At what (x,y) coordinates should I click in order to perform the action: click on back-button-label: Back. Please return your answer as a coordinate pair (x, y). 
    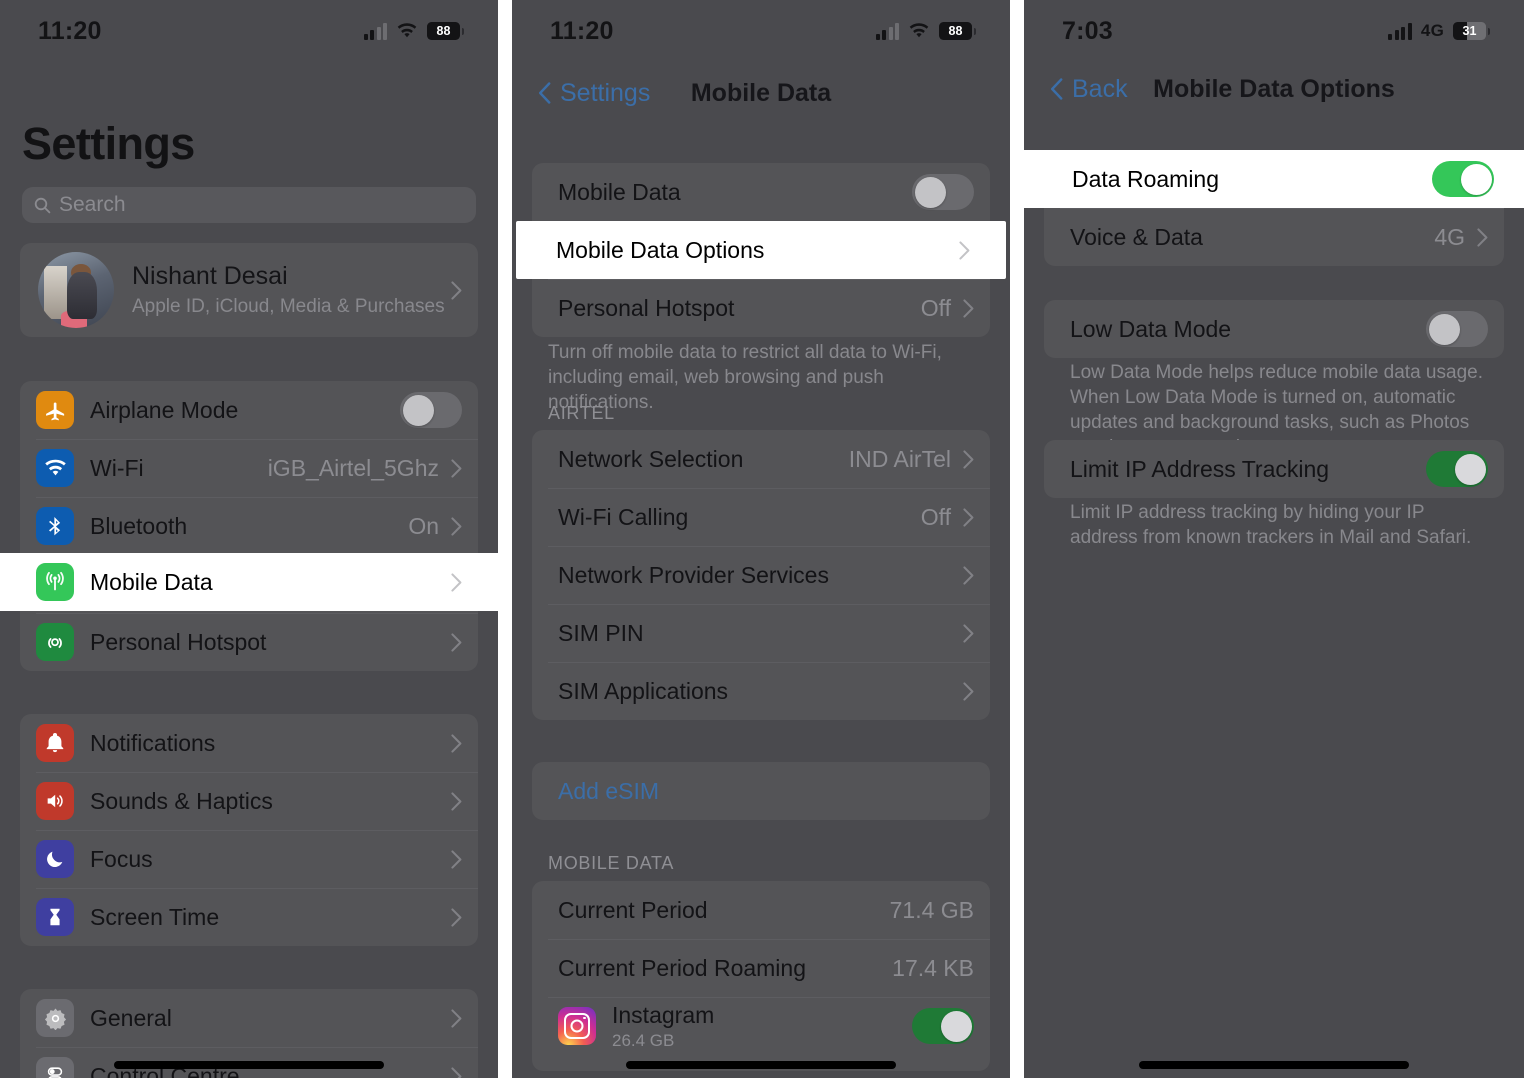
    Looking at the image, I should click on (1100, 88).